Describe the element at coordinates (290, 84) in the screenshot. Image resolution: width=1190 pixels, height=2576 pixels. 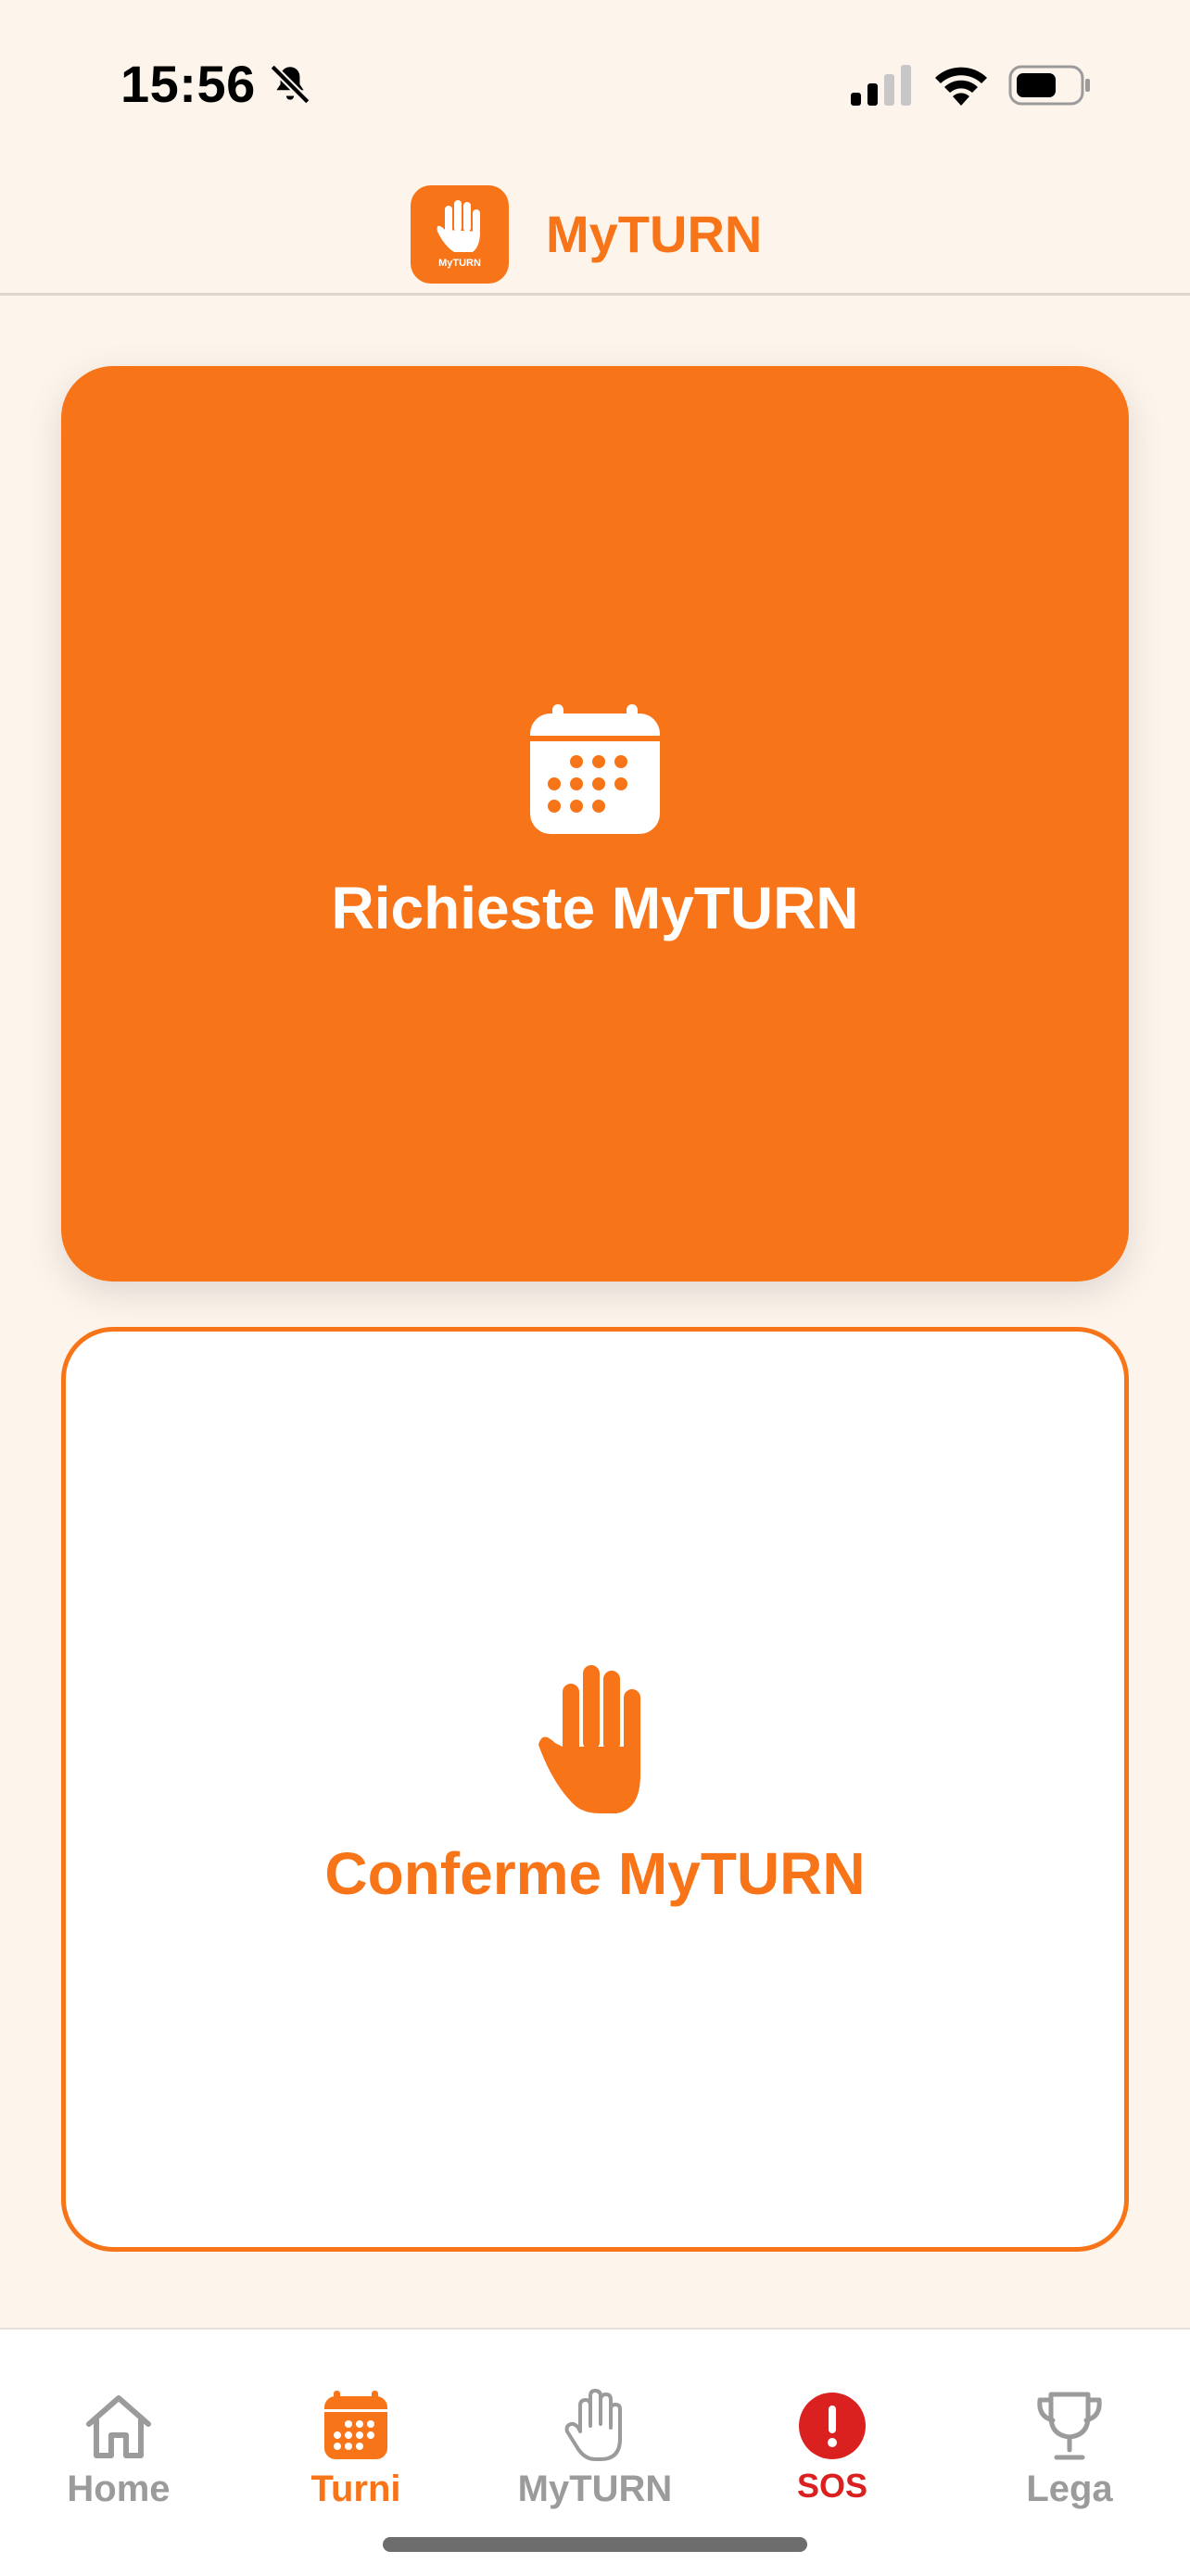
I see `bell-muted-icon` at that location.